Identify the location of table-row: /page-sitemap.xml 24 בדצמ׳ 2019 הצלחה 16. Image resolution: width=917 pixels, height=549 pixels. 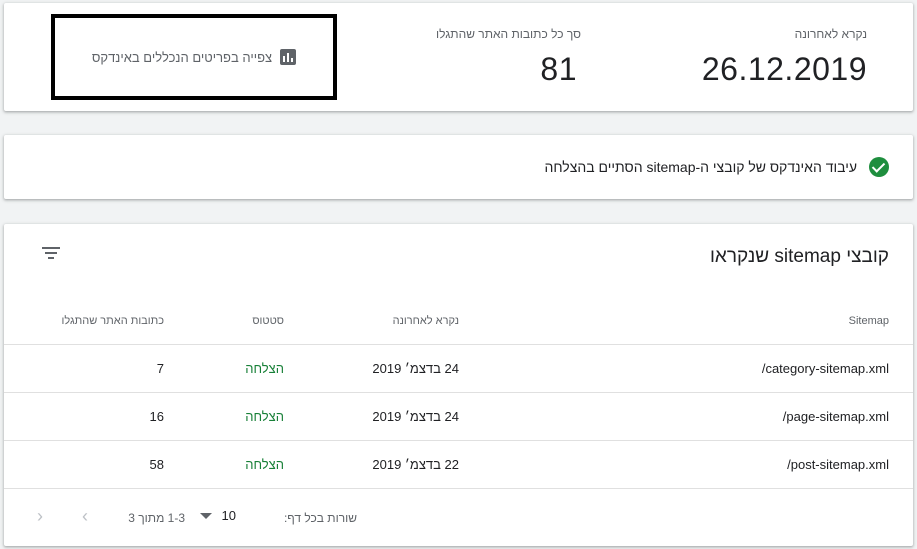
(458, 416).